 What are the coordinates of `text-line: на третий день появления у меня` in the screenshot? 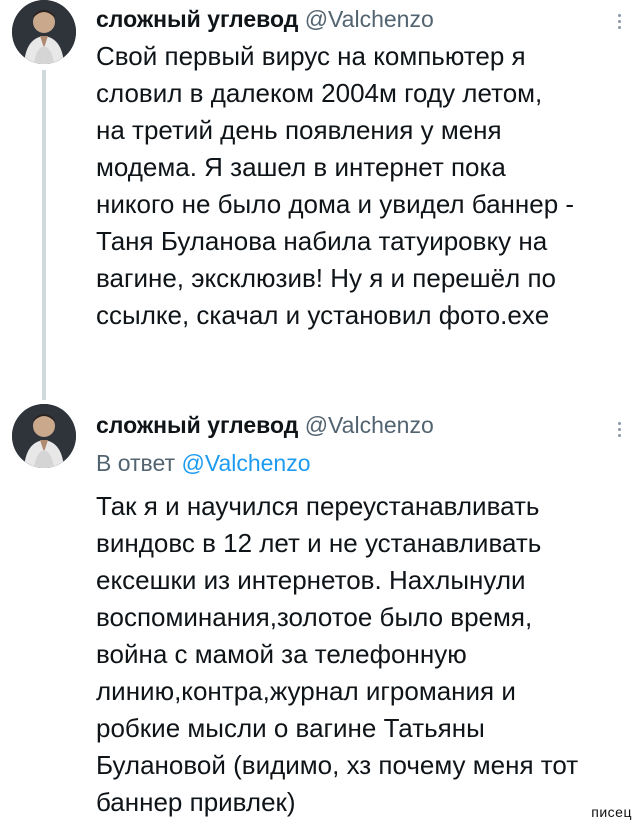 It's located at (299, 130).